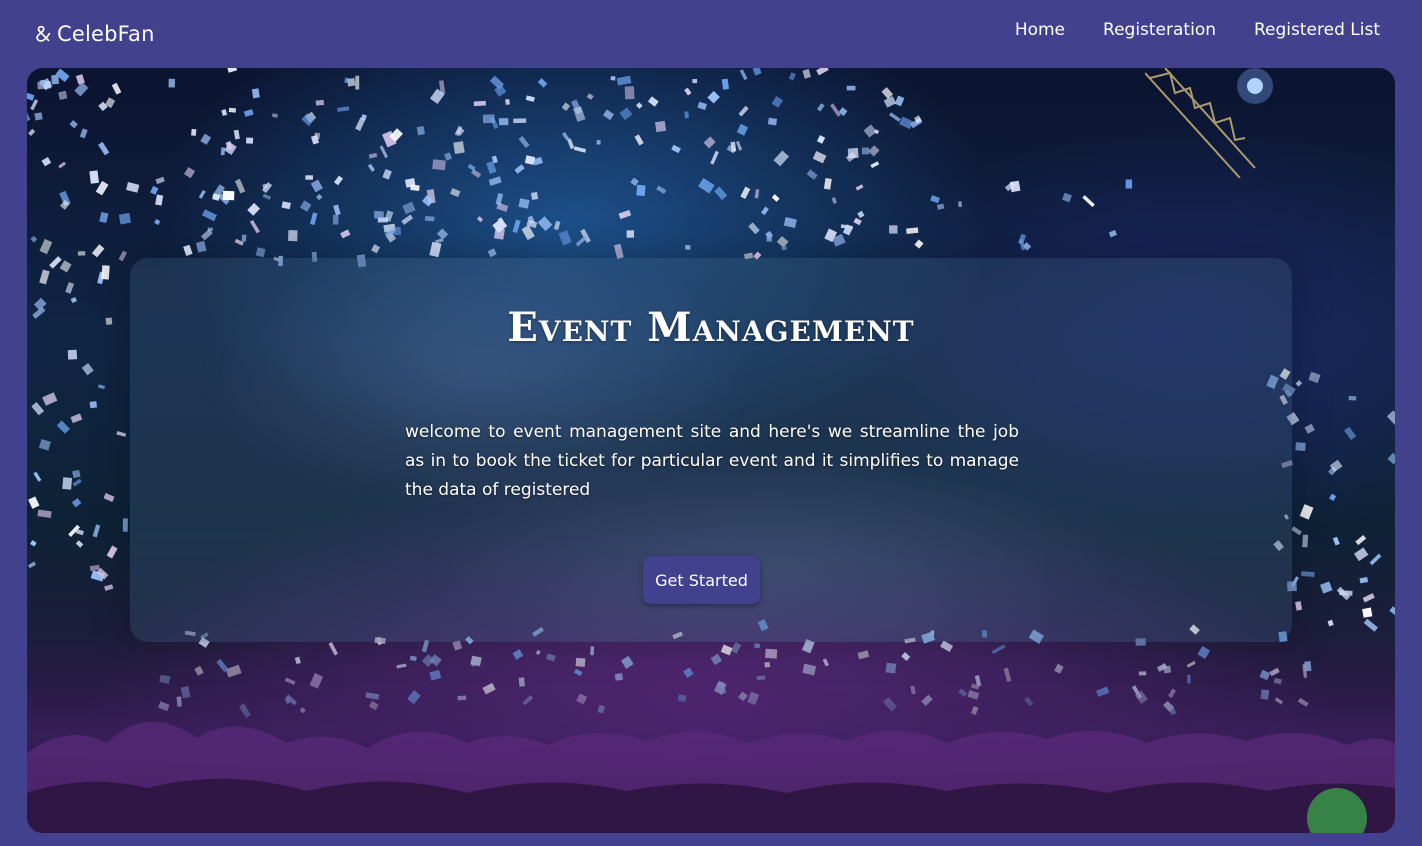 The height and width of the screenshot is (846, 1422). Describe the element at coordinates (1040, 30) in the screenshot. I see `nav-link-home: Home` at that location.